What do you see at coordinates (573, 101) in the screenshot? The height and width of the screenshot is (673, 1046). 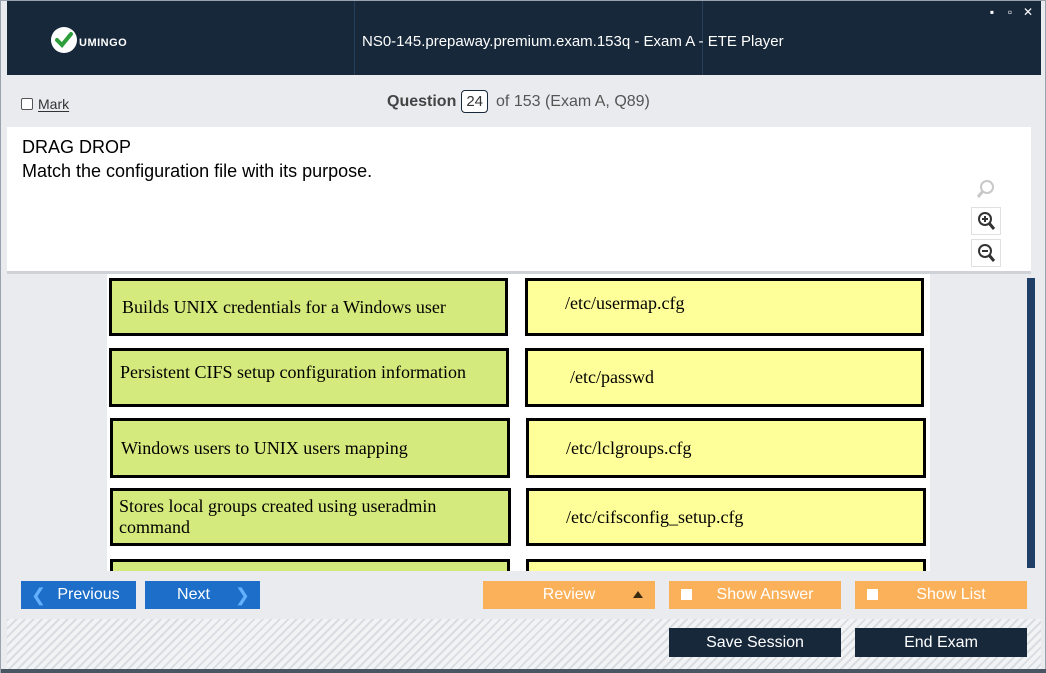 I see `question-total: of 153 (Exam A, Q89)` at bounding box center [573, 101].